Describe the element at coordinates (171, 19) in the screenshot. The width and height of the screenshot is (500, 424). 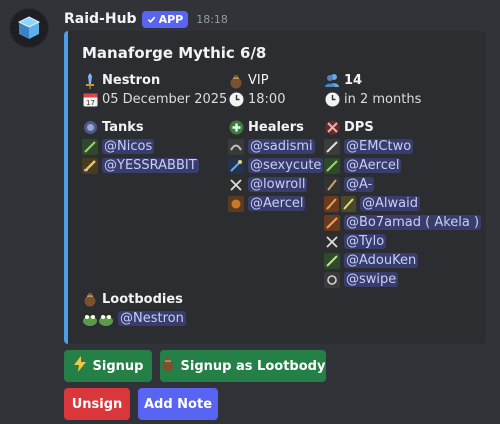
I see `app-badge-label: APP` at that location.